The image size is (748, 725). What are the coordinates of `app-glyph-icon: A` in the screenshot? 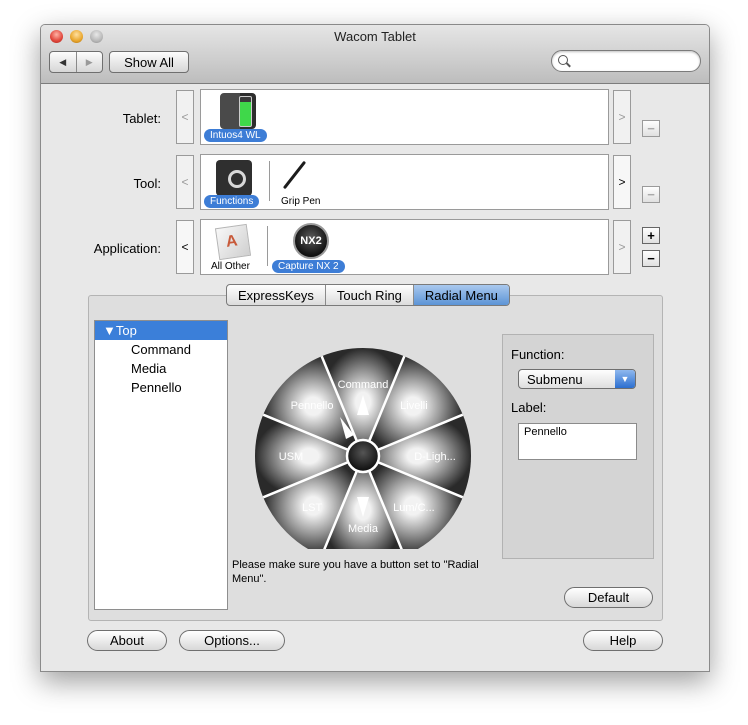 It's located at (231, 241).